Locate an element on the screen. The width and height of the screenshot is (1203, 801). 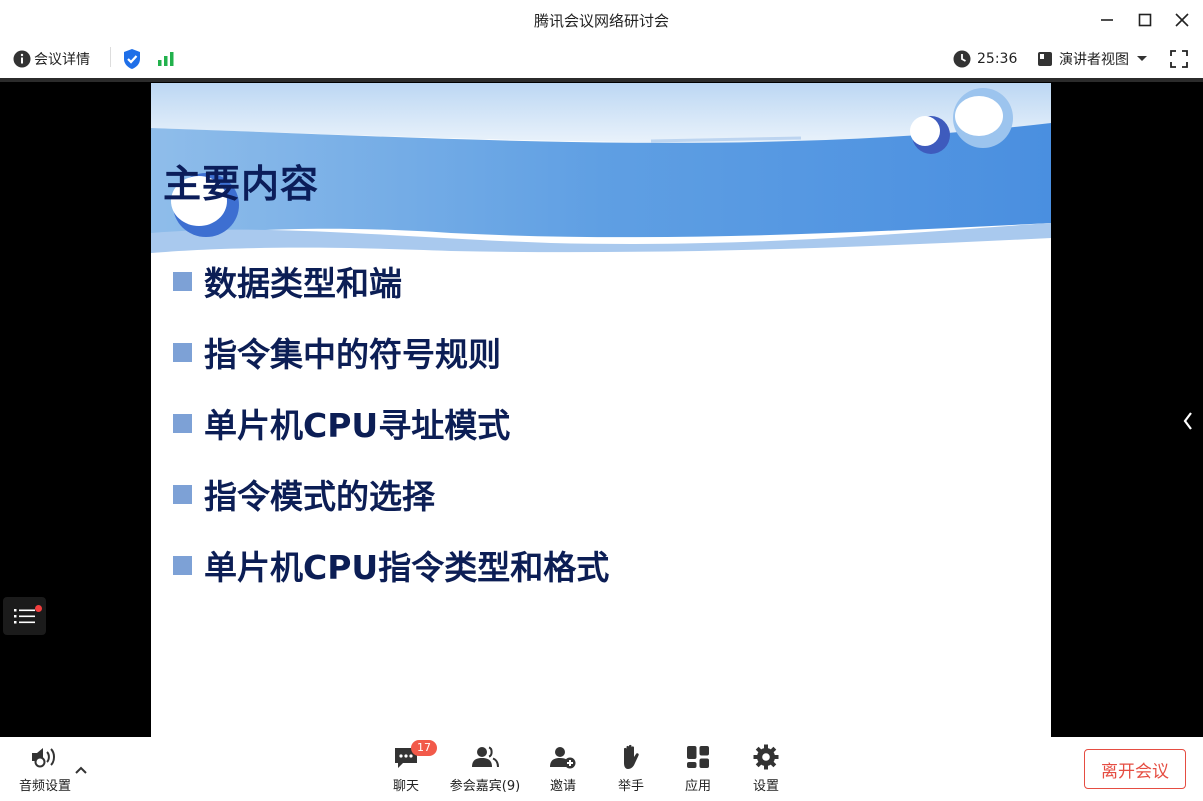
meeting-timer: 25:36 is located at coordinates (985, 59).